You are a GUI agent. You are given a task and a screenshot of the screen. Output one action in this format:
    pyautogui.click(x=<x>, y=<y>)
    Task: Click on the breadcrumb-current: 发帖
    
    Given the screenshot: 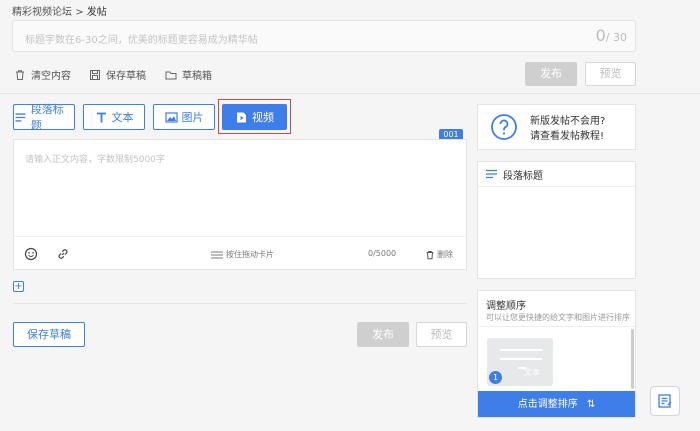 What is the action you would take?
    pyautogui.click(x=96, y=12)
    